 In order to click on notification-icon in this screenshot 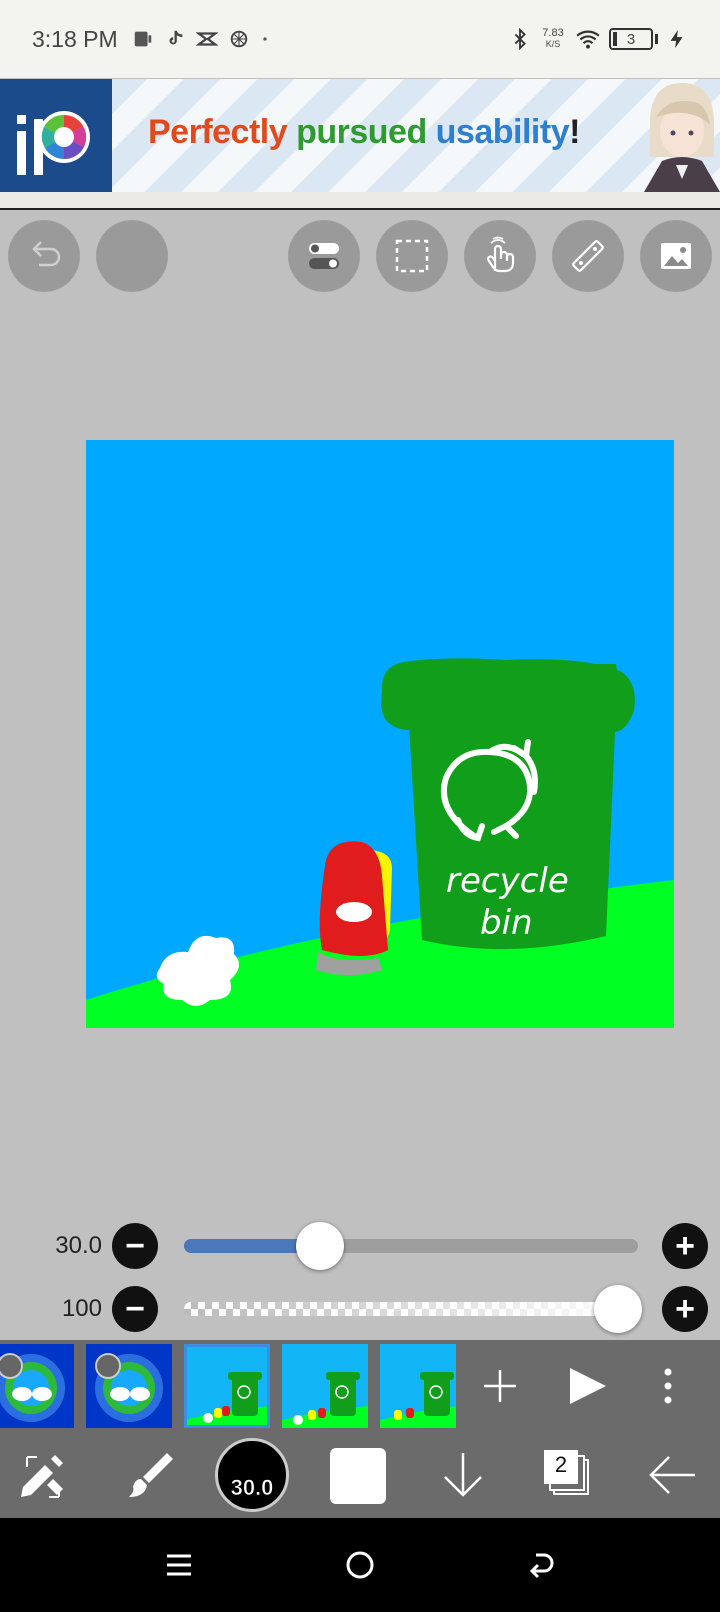, I will do `click(142, 39)`.